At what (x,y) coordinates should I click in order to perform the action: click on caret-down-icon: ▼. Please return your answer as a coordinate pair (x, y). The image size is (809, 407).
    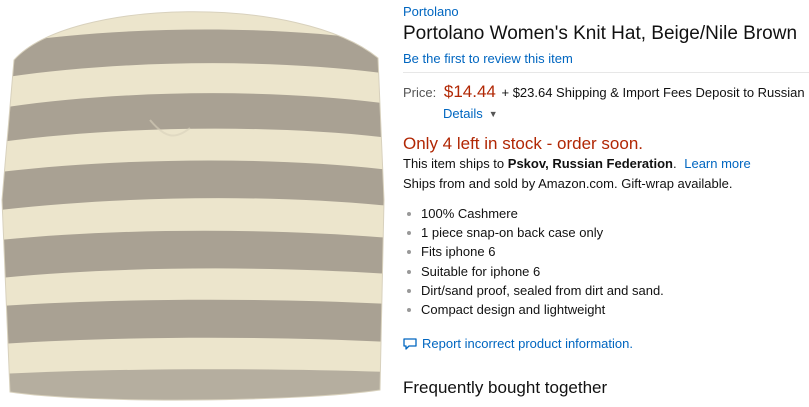
    Looking at the image, I should click on (493, 114).